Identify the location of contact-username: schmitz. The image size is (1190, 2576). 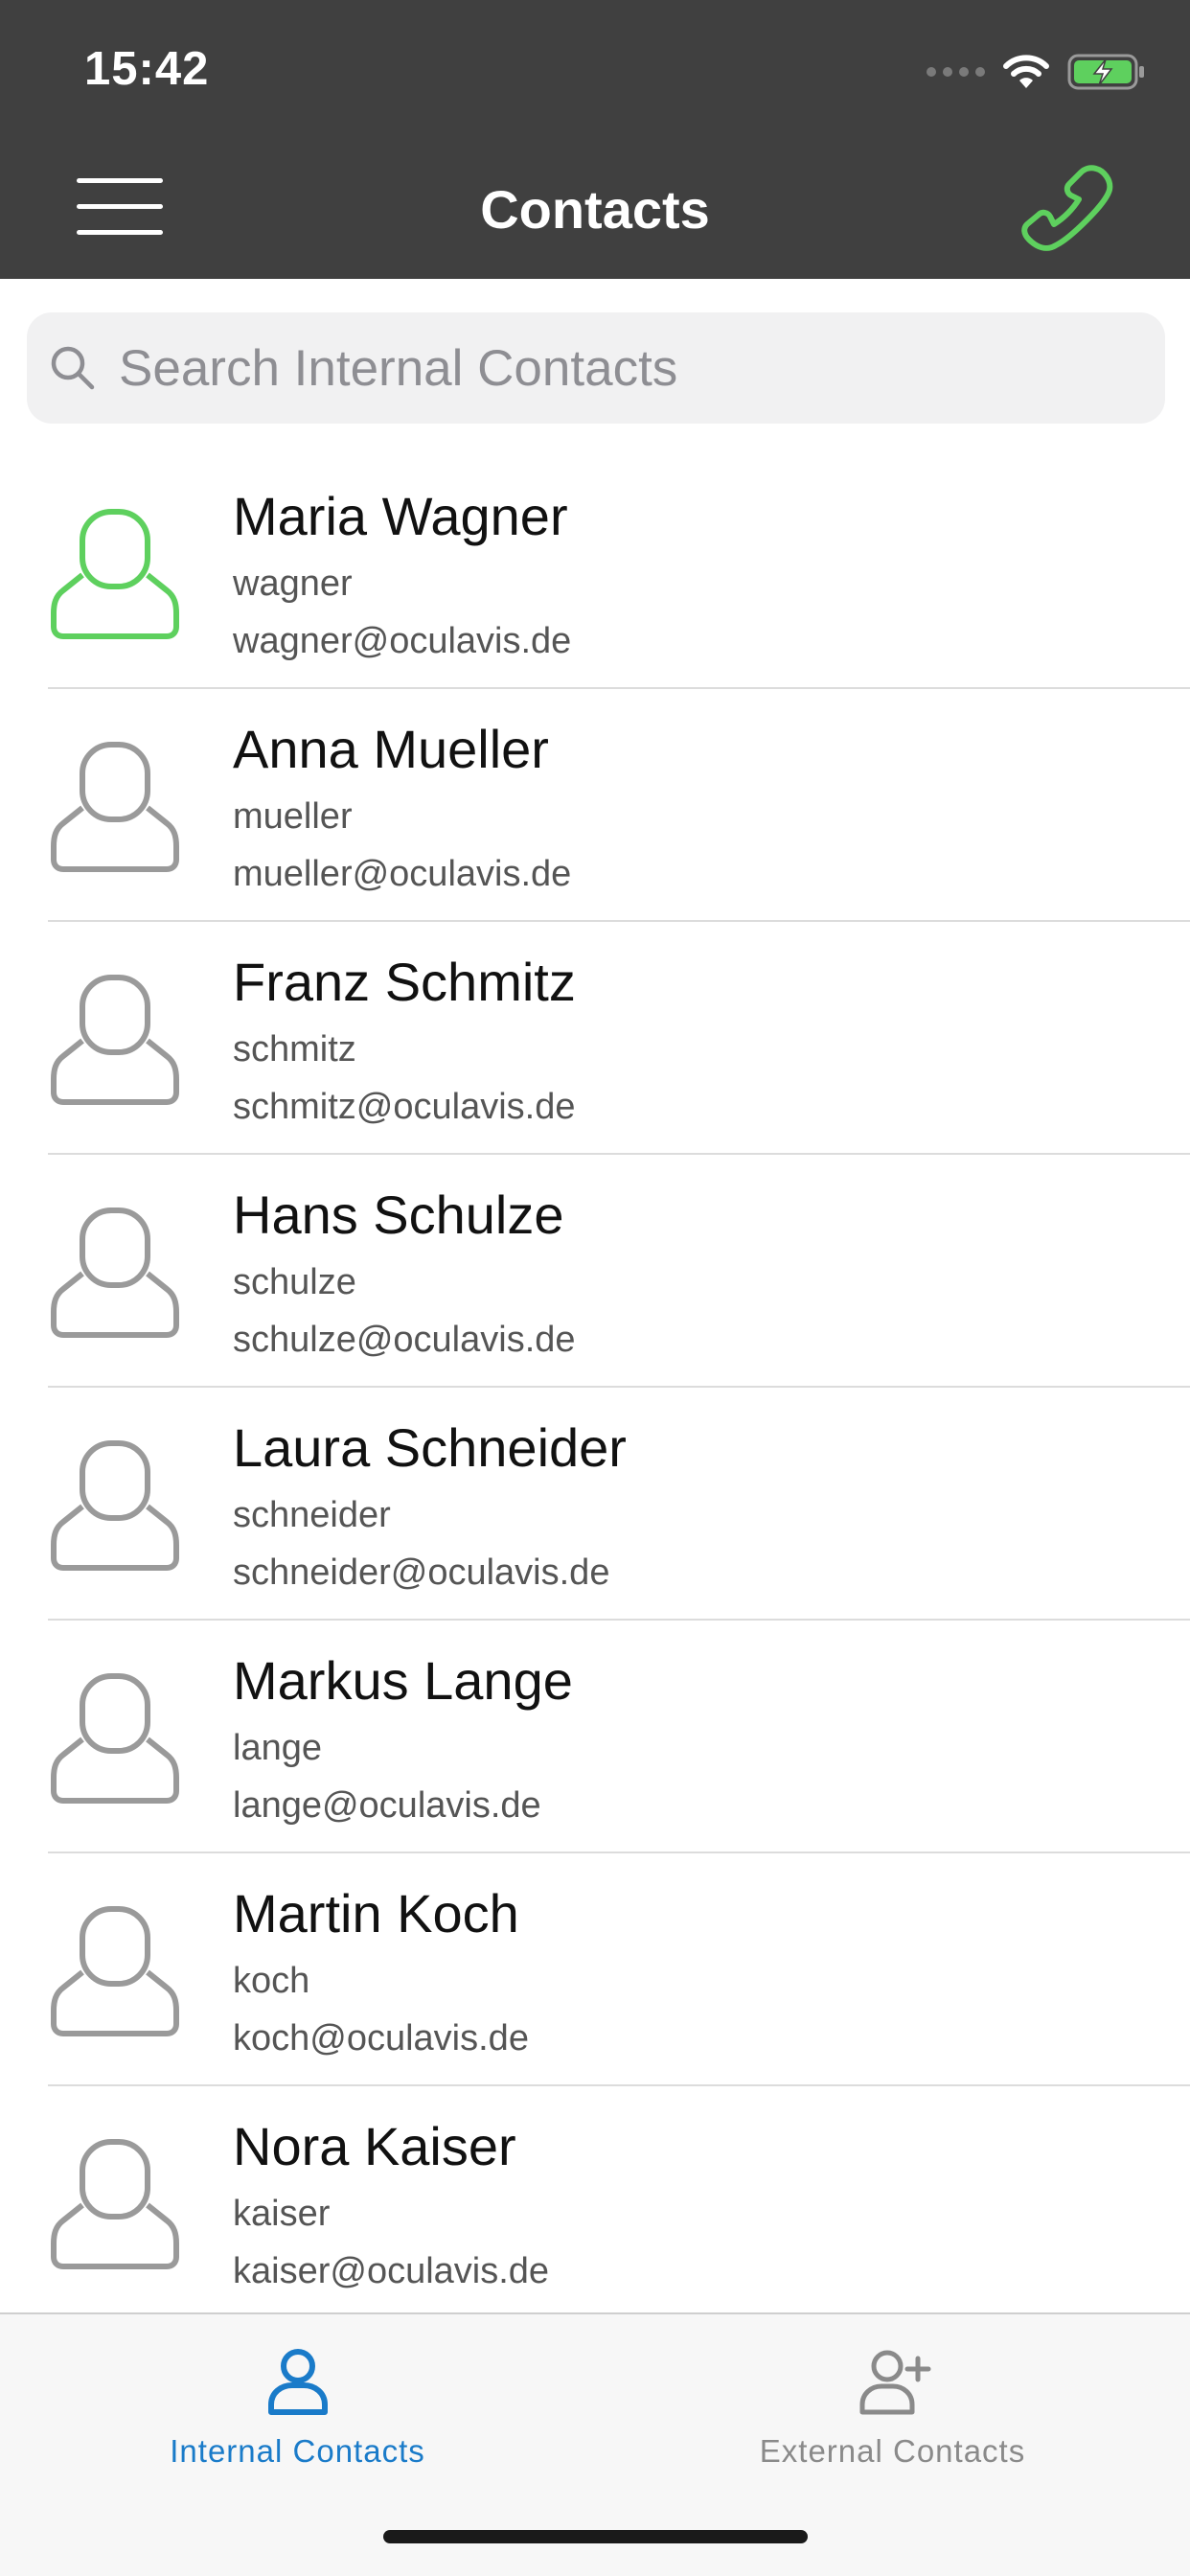
(295, 1049).